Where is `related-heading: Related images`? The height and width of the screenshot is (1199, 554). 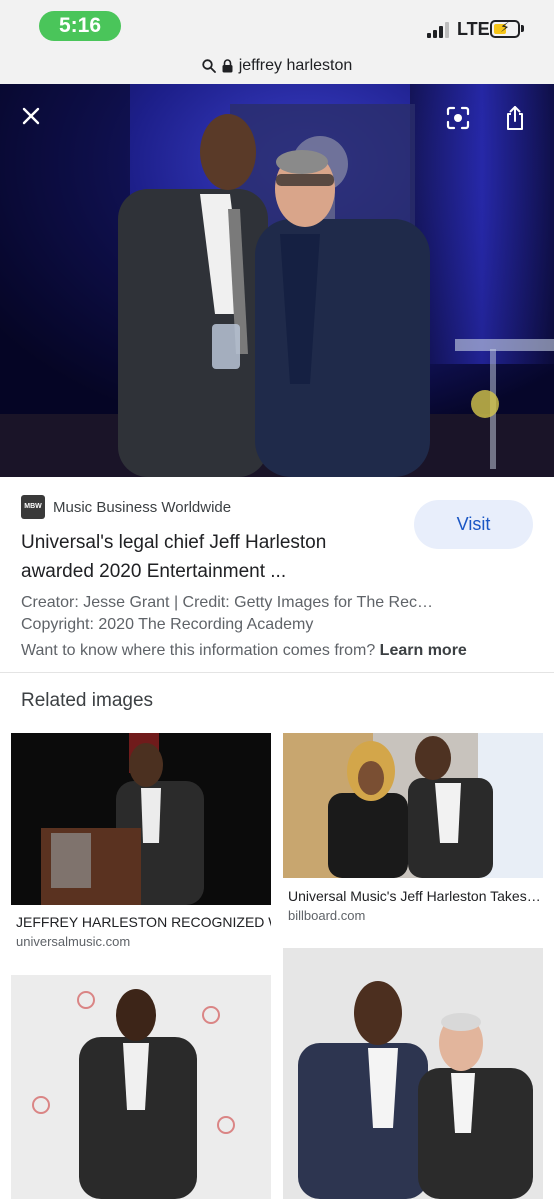
related-heading: Related images is located at coordinates (87, 700).